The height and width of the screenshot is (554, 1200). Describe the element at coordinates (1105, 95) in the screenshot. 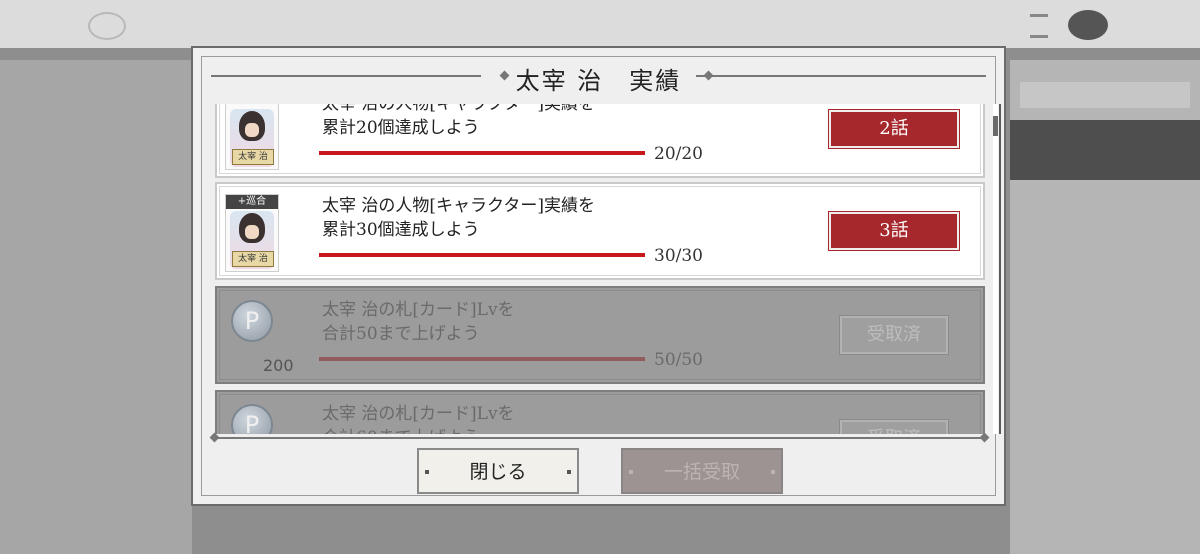

I see `background-right-item` at that location.